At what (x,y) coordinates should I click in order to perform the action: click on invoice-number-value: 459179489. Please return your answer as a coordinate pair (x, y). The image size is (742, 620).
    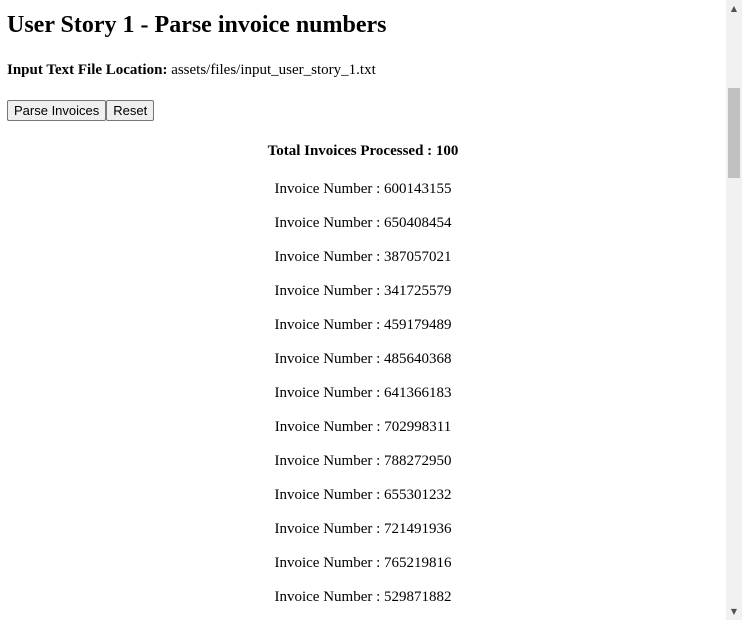
    Looking at the image, I should click on (418, 325).